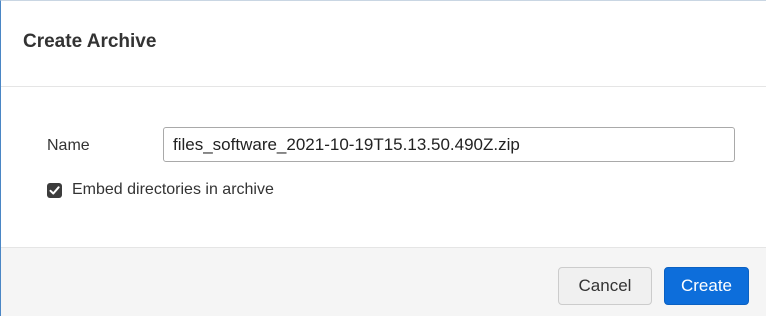  Describe the element at coordinates (605, 286) in the screenshot. I see `cancel-button: Cancel` at that location.